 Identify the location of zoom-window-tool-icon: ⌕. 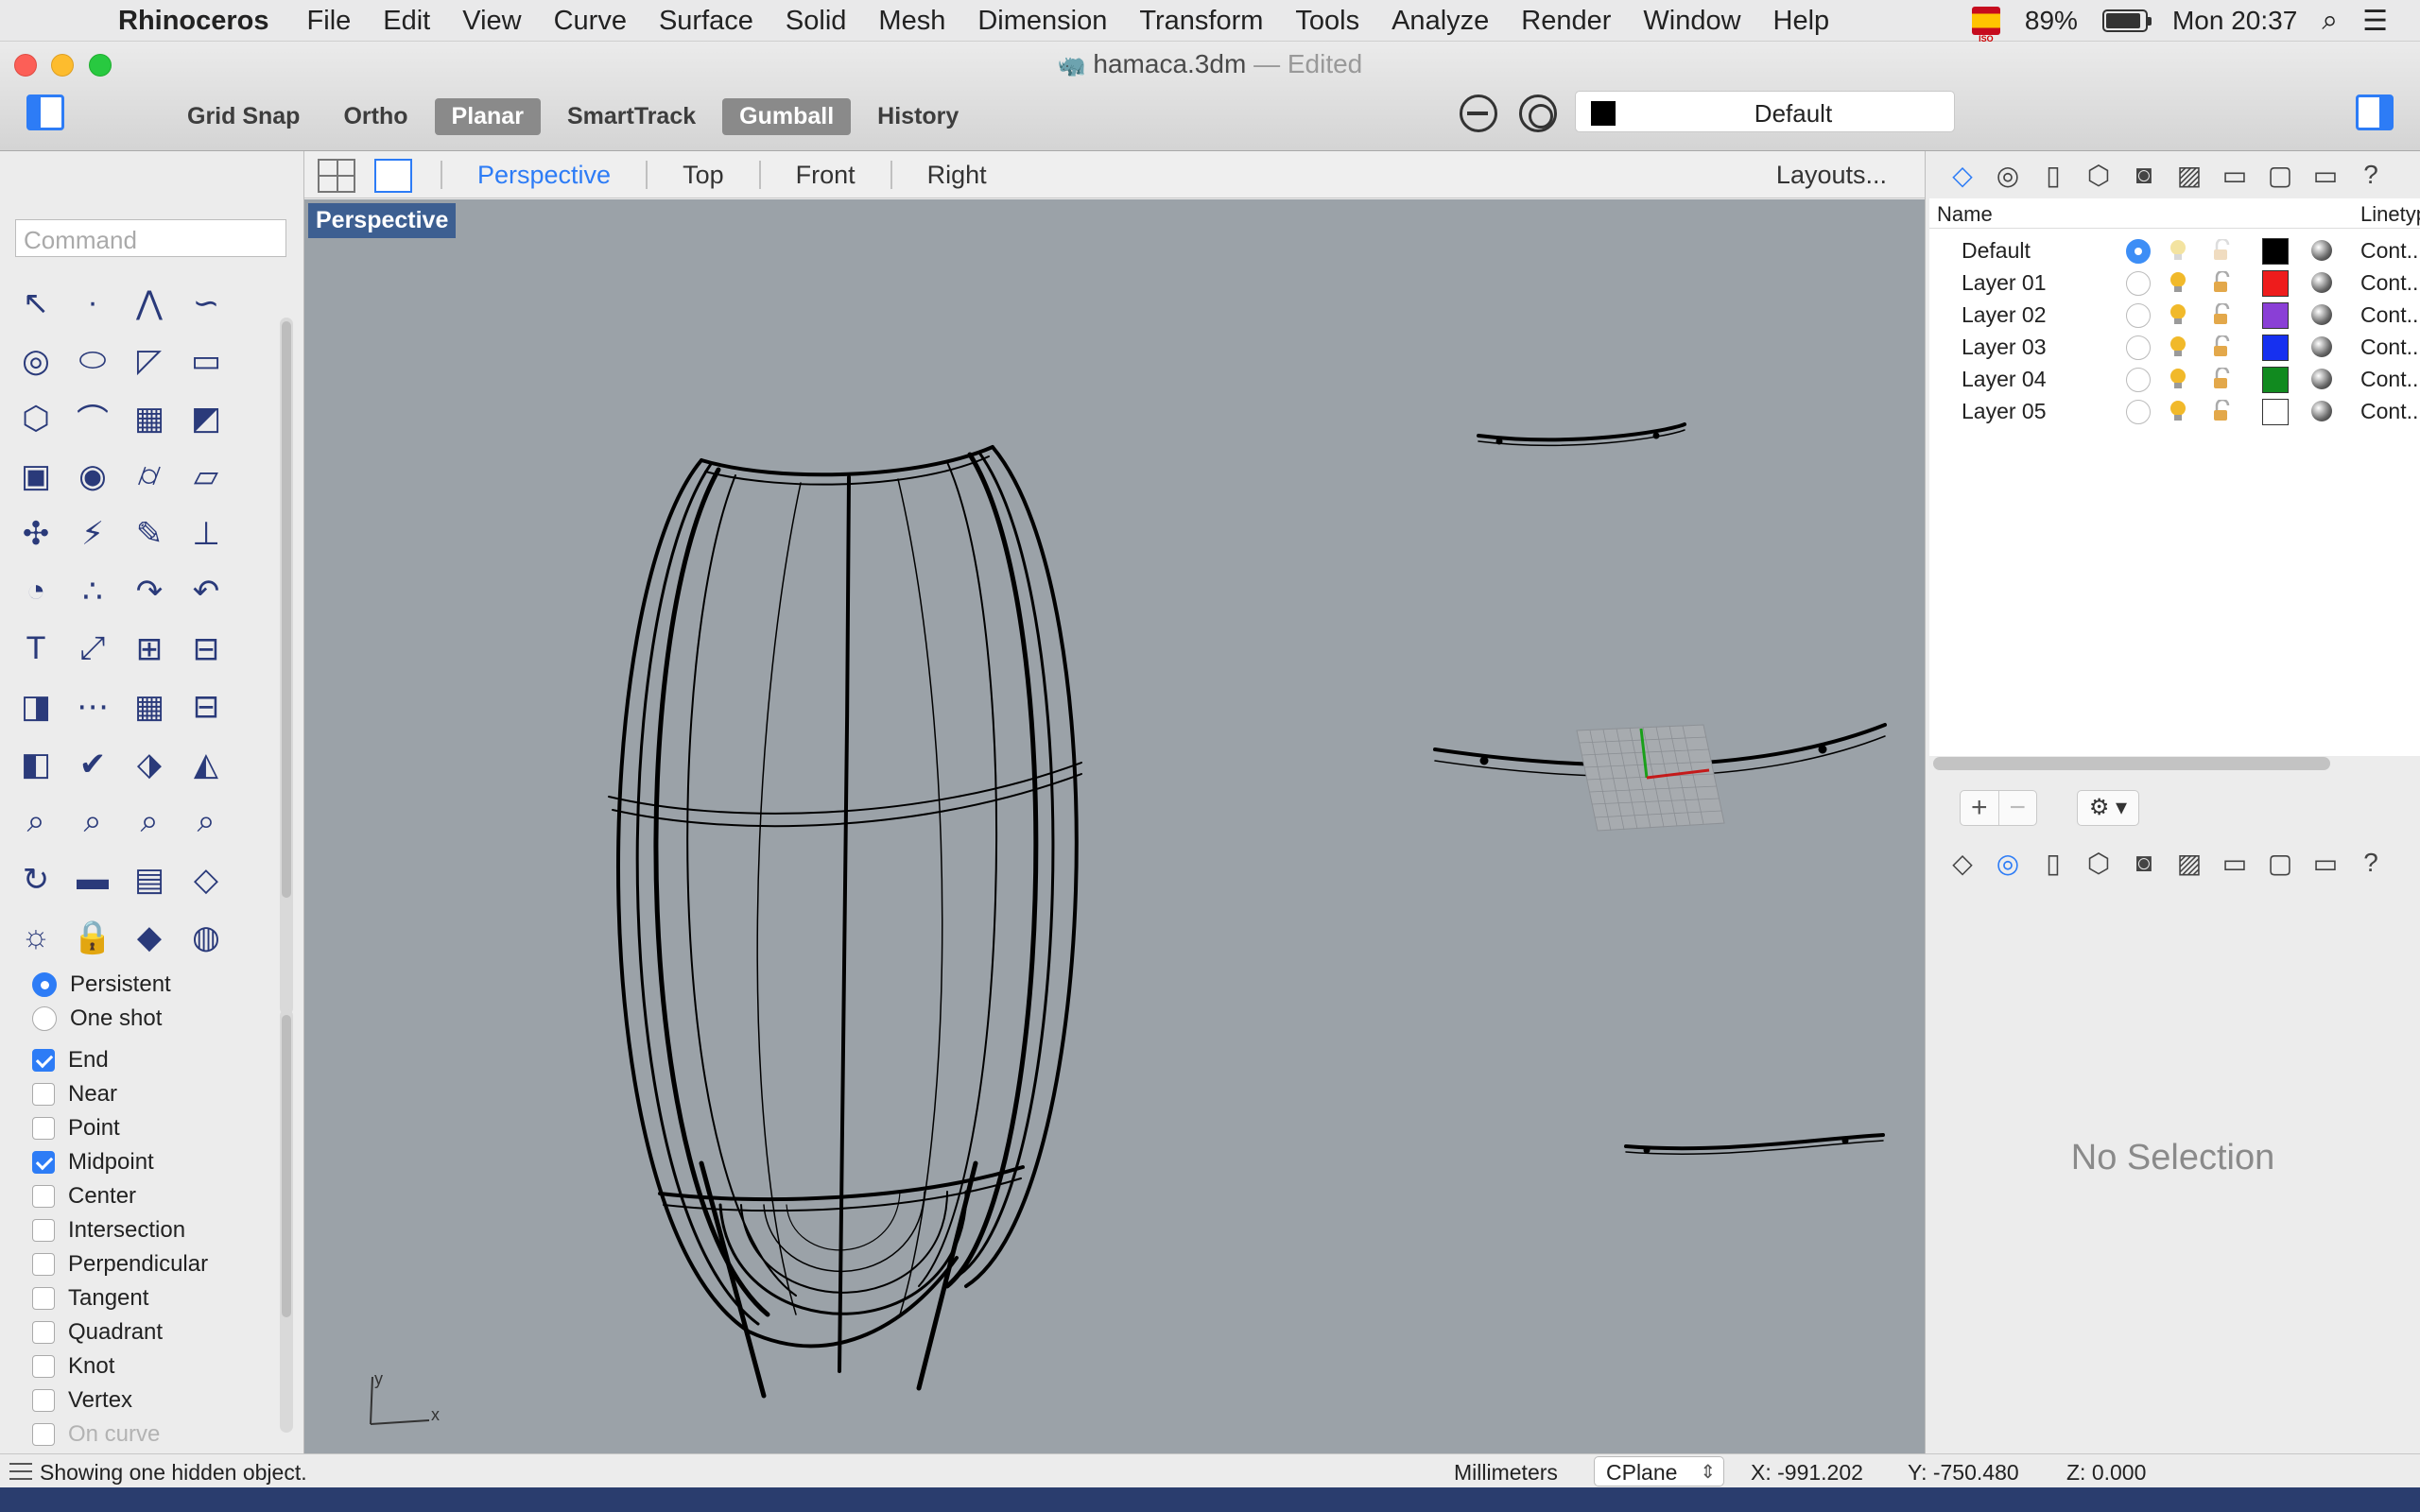
(92, 821).